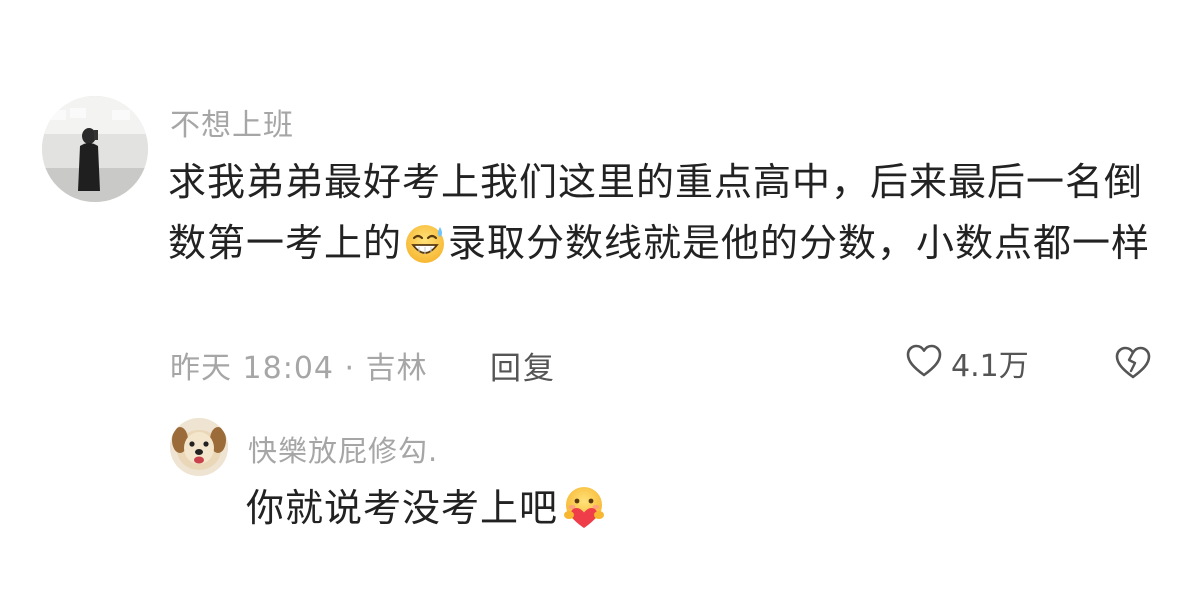 The width and height of the screenshot is (1200, 600). What do you see at coordinates (343, 449) in the screenshot?
I see `reply-username: 快樂放屁修勾.` at bounding box center [343, 449].